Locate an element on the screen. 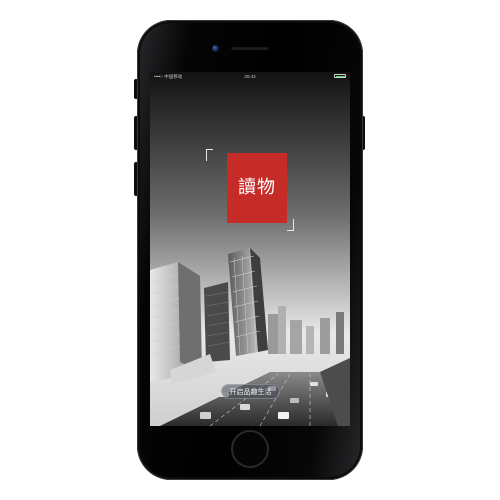 The height and width of the screenshot is (500, 500). battery-level is located at coordinates (340, 76).